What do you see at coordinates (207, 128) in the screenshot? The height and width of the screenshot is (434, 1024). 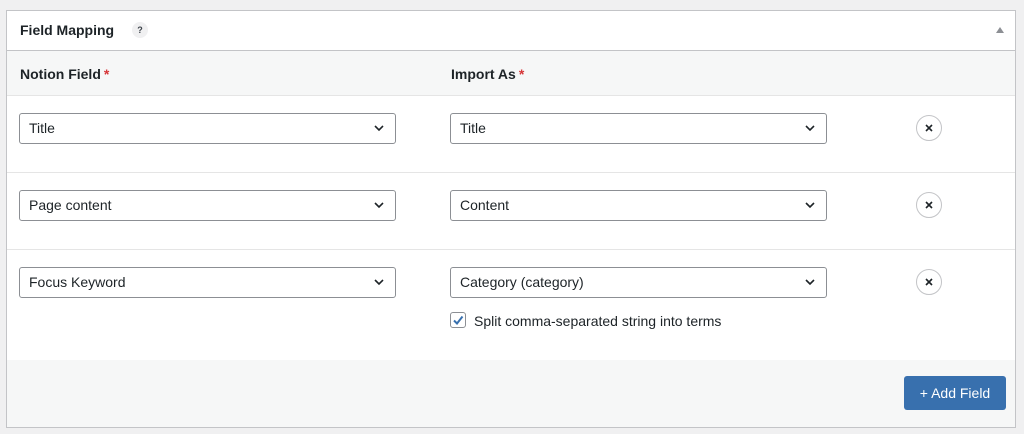 I see `notion-field-select: Title` at bounding box center [207, 128].